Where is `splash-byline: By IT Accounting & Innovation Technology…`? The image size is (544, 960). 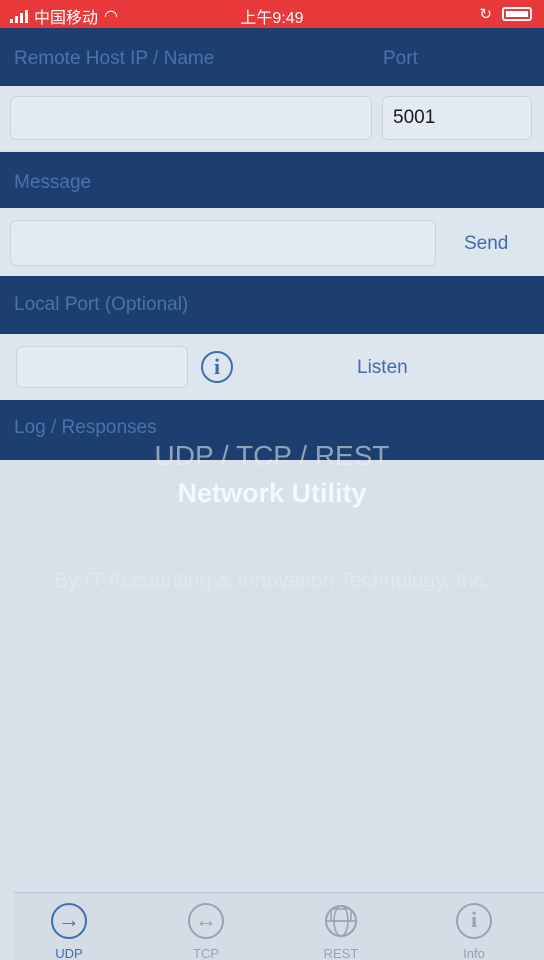 splash-byline: By IT Accounting & Innovation Technology… is located at coordinates (272, 580).